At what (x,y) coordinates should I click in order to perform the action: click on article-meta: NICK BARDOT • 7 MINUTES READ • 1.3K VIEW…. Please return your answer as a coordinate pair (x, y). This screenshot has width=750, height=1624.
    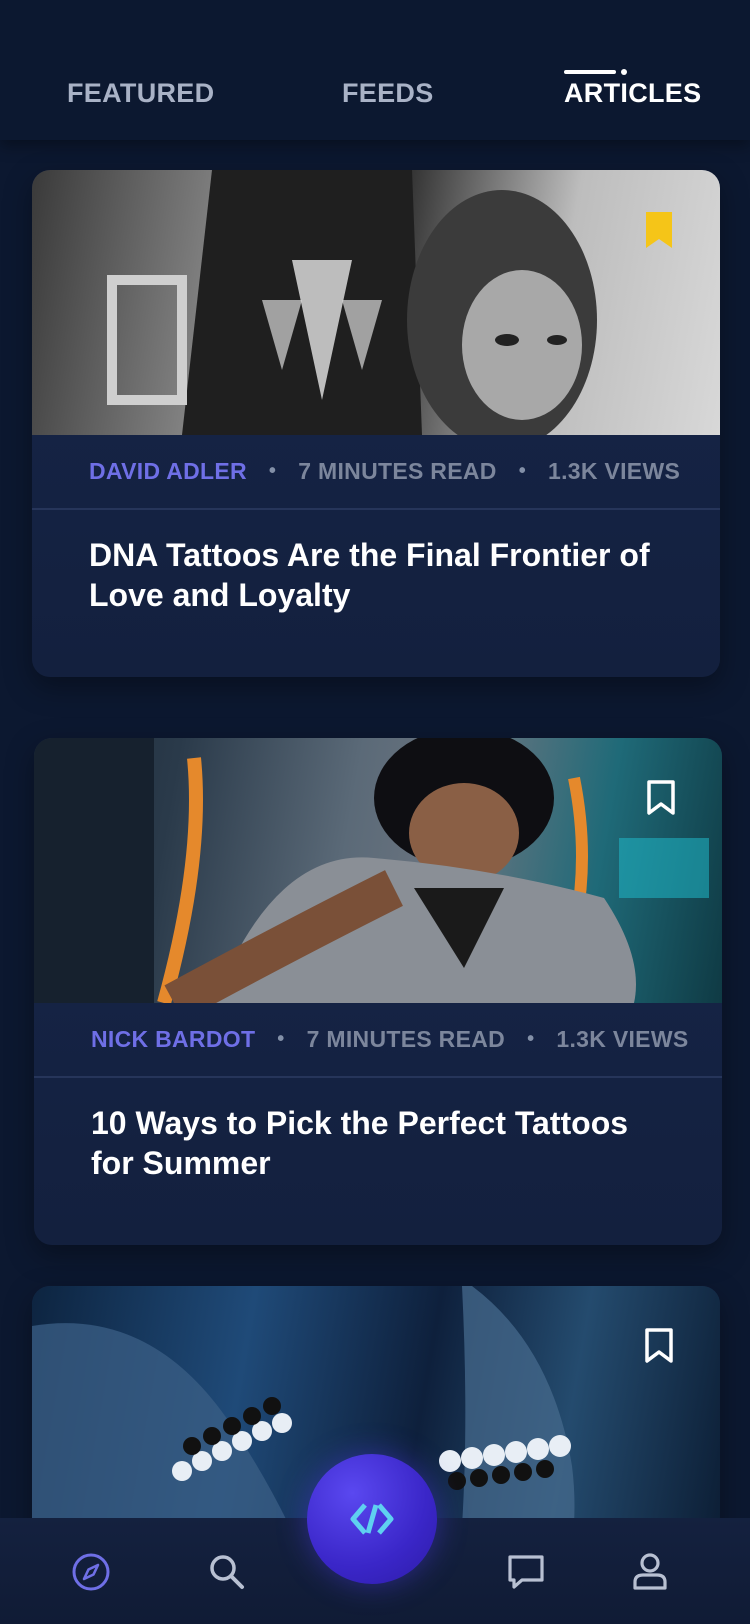
    Looking at the image, I should click on (378, 1040).